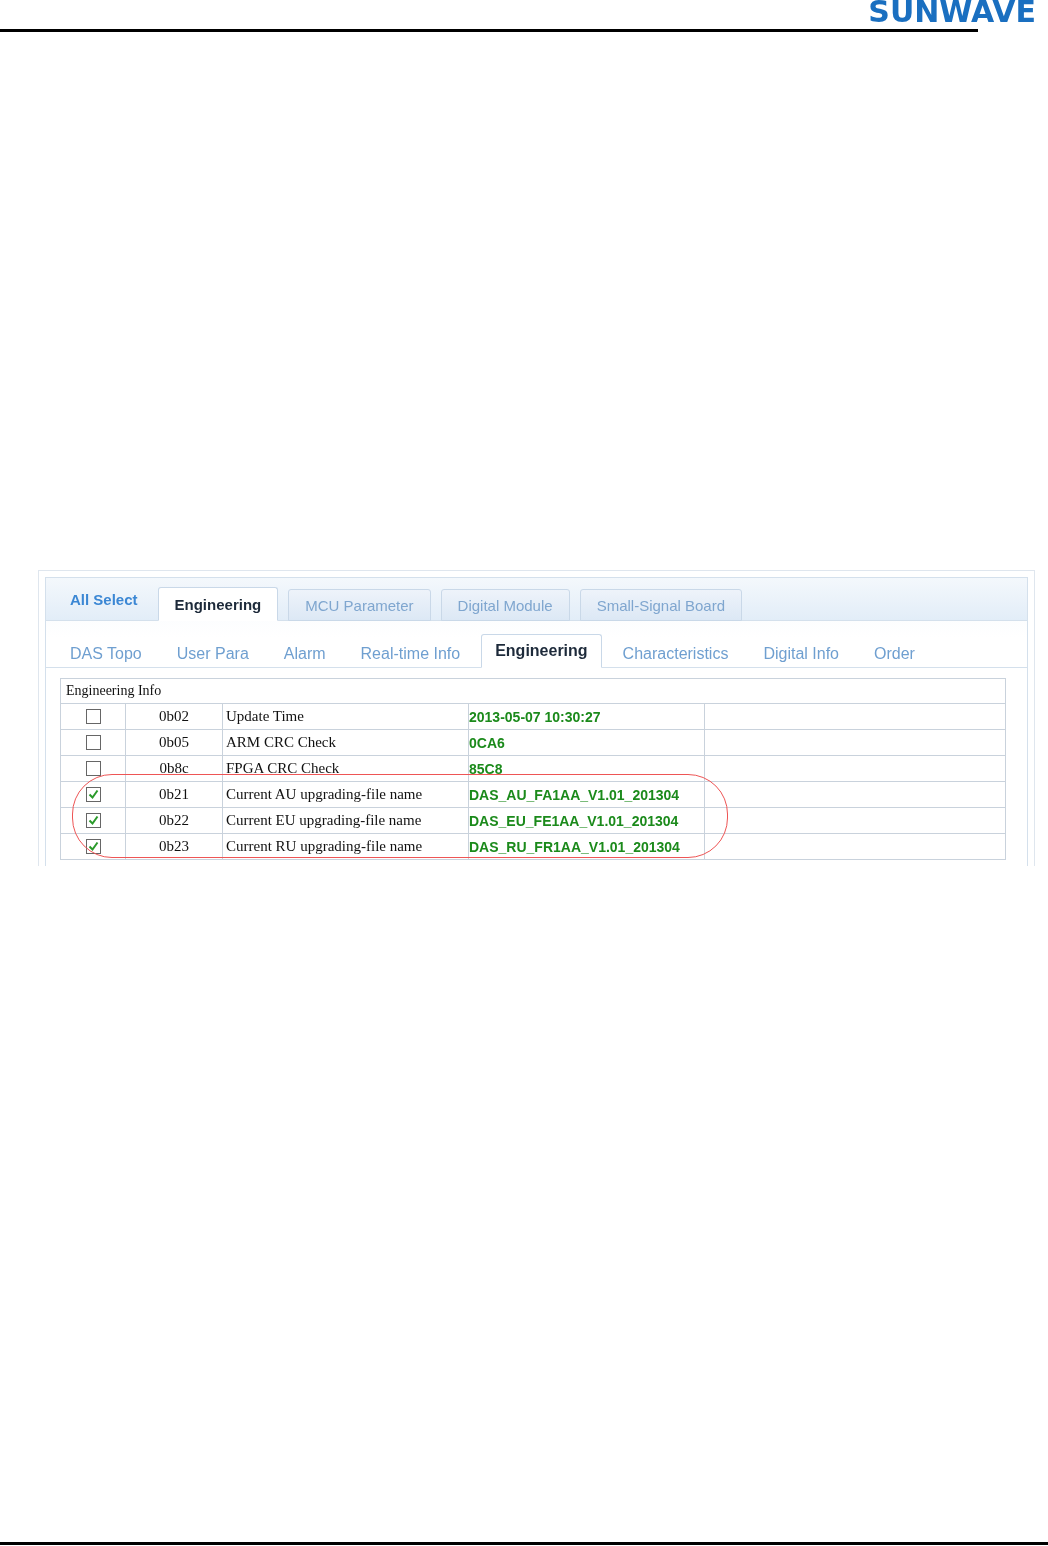 This screenshot has width=1048, height=1546. What do you see at coordinates (661, 605) in the screenshot?
I see `tab: Small-Signal Board` at bounding box center [661, 605].